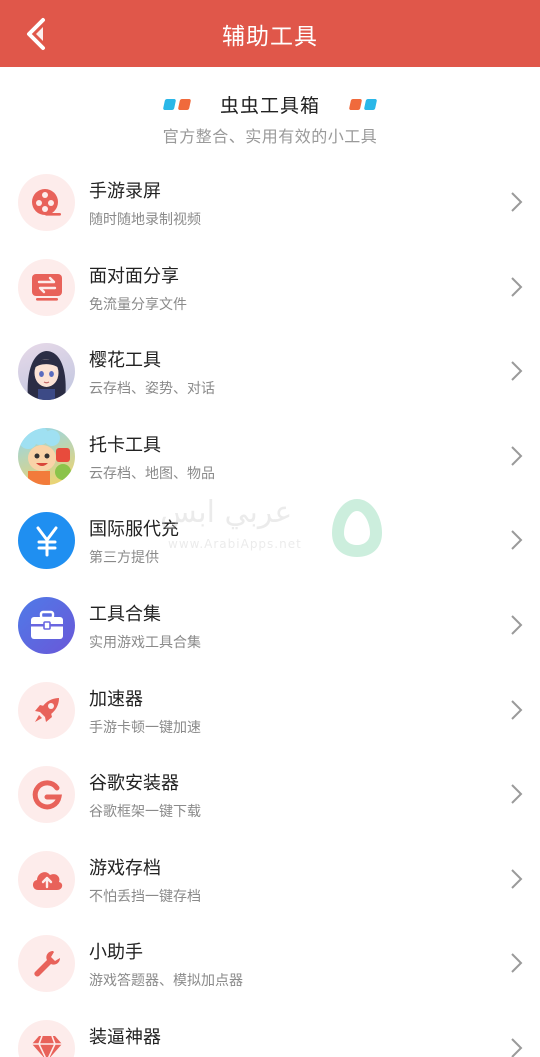  Describe the element at coordinates (270, 202) in the screenshot. I see `list-item-screen-record: 手游录屏 随时随地录制视频` at that location.